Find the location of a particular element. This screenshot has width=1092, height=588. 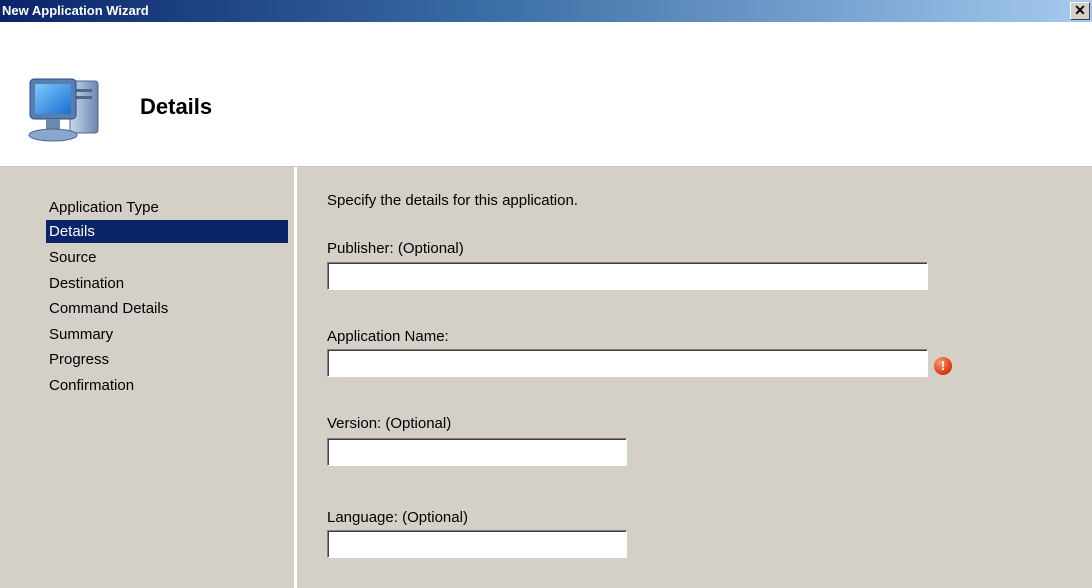

application-name-label: Application Name: is located at coordinates (388, 336).